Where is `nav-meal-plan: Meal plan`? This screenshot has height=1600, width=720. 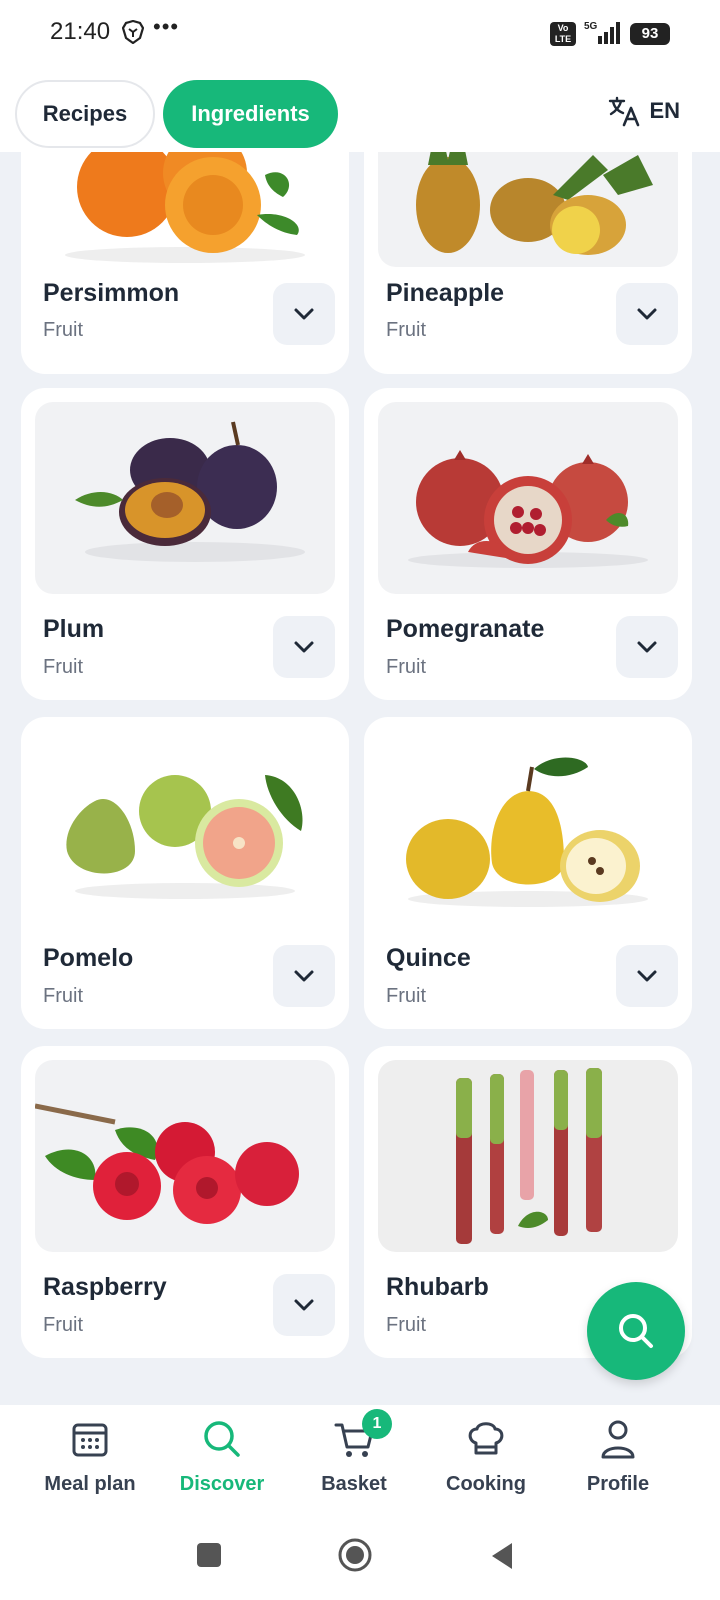
nav-meal-plan: Meal plan is located at coordinates (90, 1456).